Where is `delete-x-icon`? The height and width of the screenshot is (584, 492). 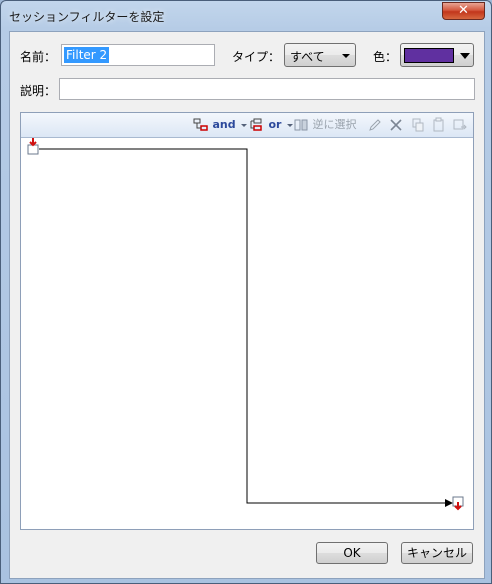
delete-x-icon is located at coordinates (396, 125).